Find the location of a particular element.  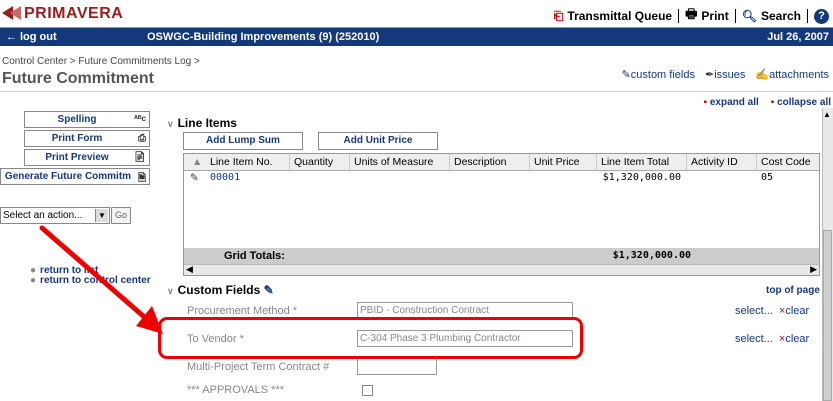

col-cost-code: Cost Code is located at coordinates (786, 162).